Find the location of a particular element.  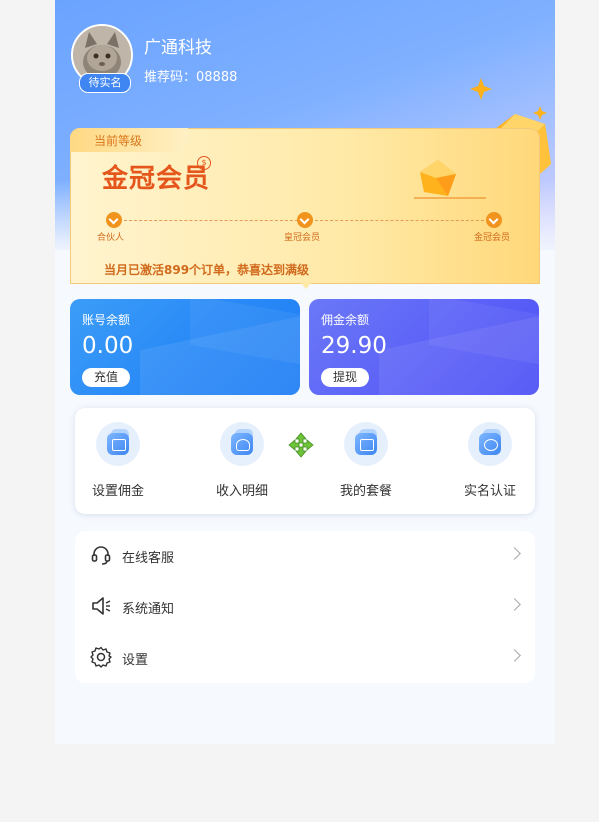

move-icon is located at coordinates (301, 445).